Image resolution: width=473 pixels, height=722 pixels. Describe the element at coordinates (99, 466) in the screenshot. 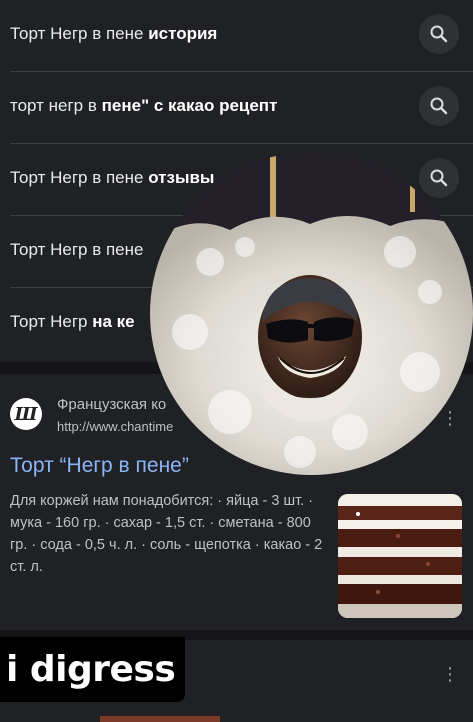

I see `result-title-link: Торт “Негр в пене”` at that location.